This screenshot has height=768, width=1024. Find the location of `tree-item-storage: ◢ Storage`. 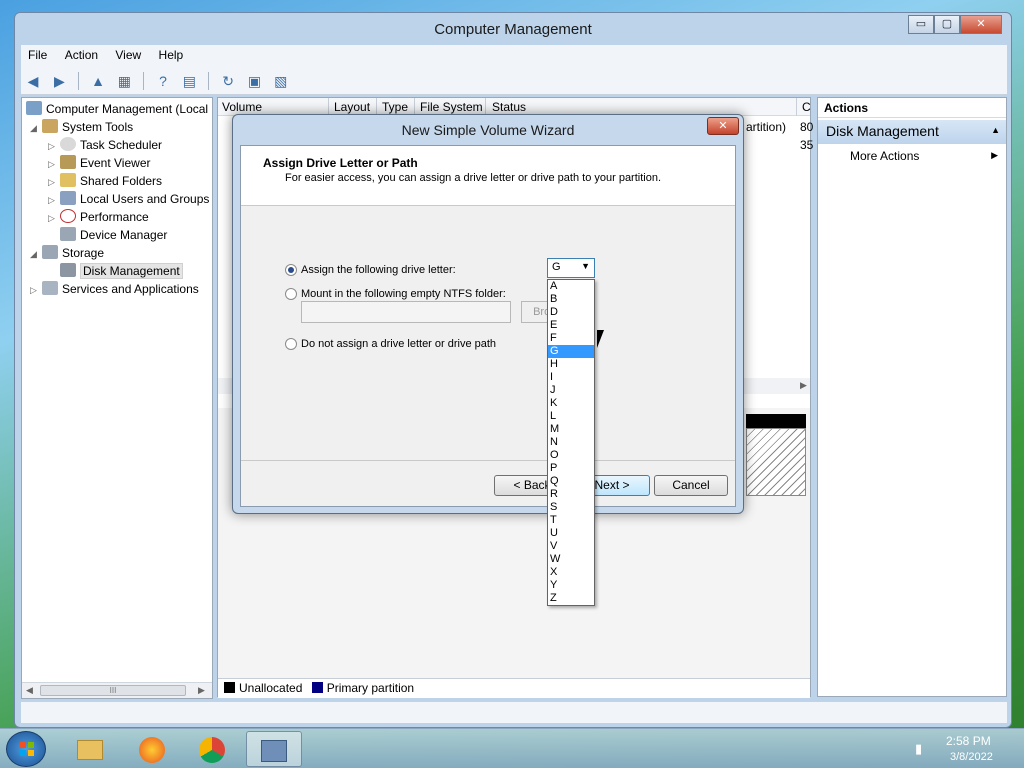

tree-item-storage: ◢ Storage is located at coordinates (67, 253).